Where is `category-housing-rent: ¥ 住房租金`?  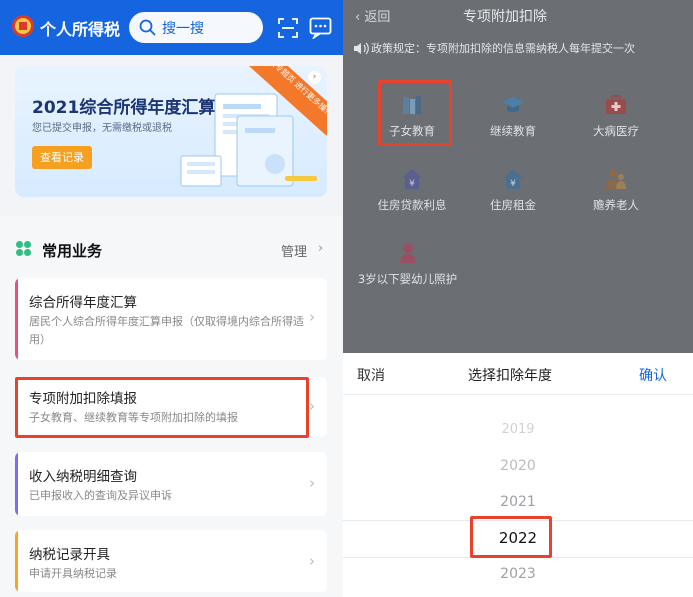 category-housing-rent: ¥ 住房租金 is located at coordinates (513, 190).